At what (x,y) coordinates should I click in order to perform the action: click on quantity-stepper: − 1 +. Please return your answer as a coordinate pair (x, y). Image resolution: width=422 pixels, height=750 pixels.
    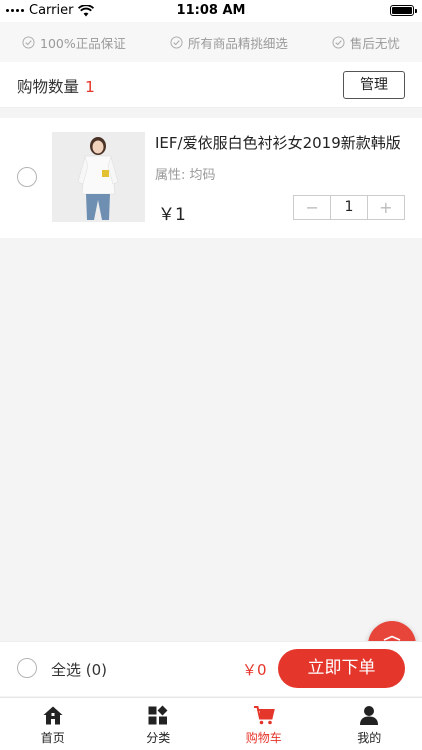
    Looking at the image, I should click on (349, 207).